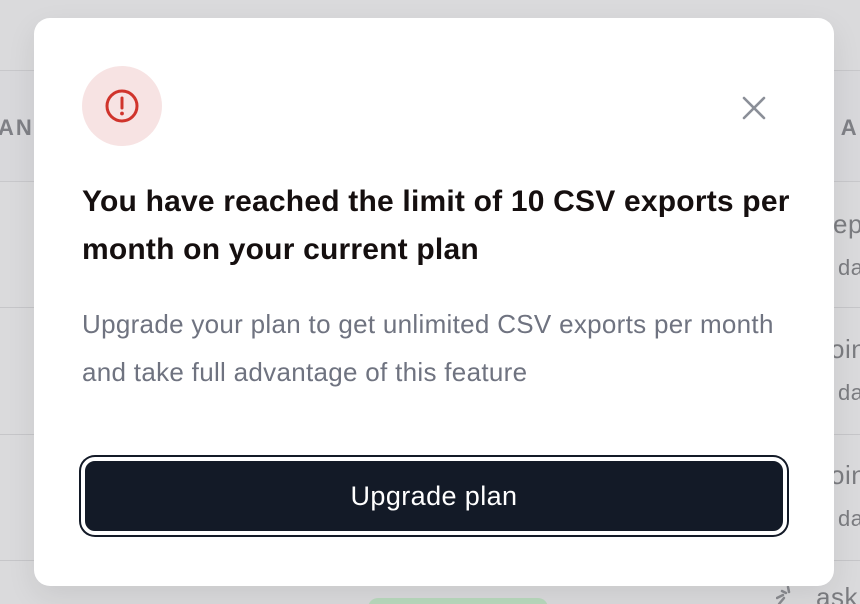 This screenshot has width=860, height=604. I want to click on close-icon, so click(754, 108).